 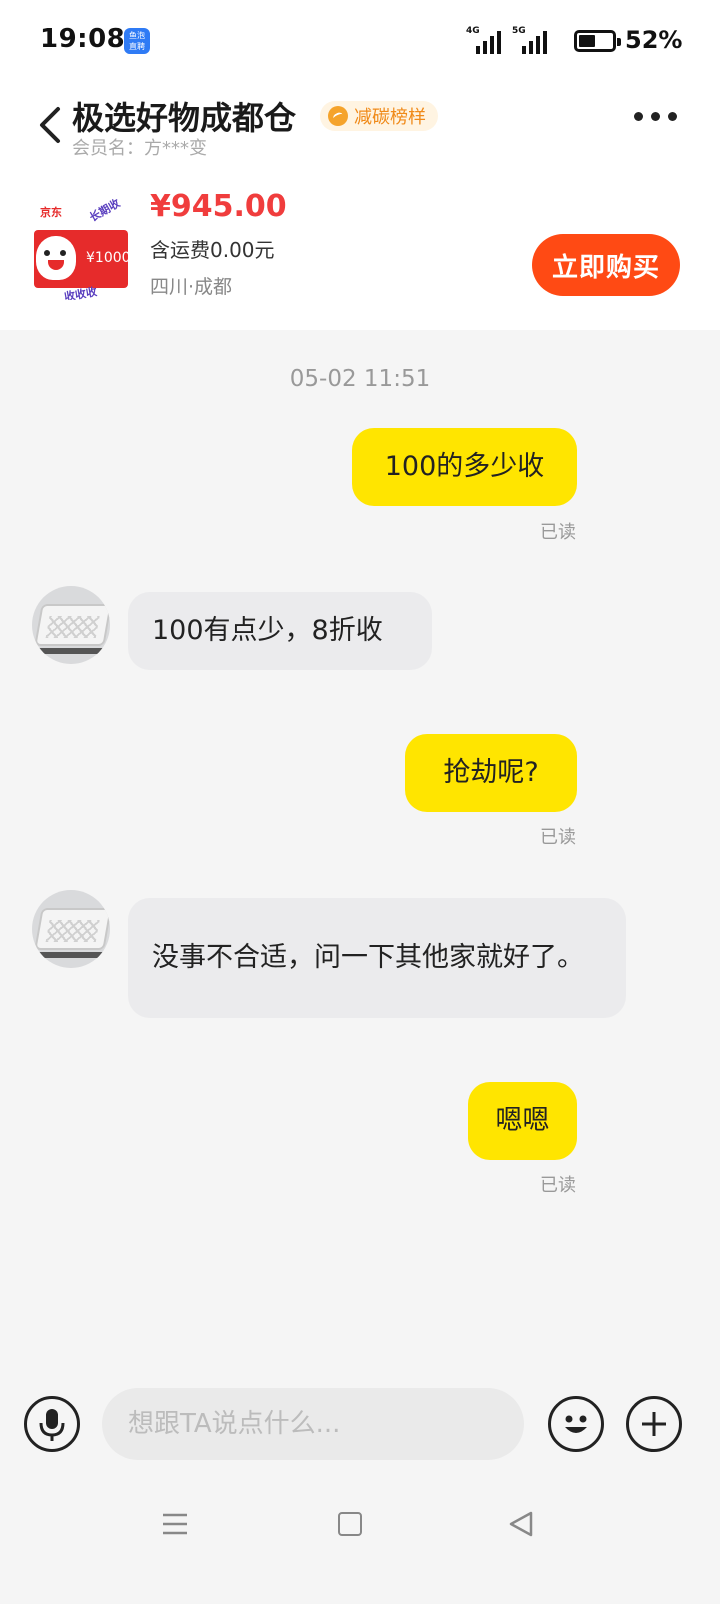 What do you see at coordinates (218, 206) in the screenshot?
I see `product-price: ¥945.00` at bounding box center [218, 206].